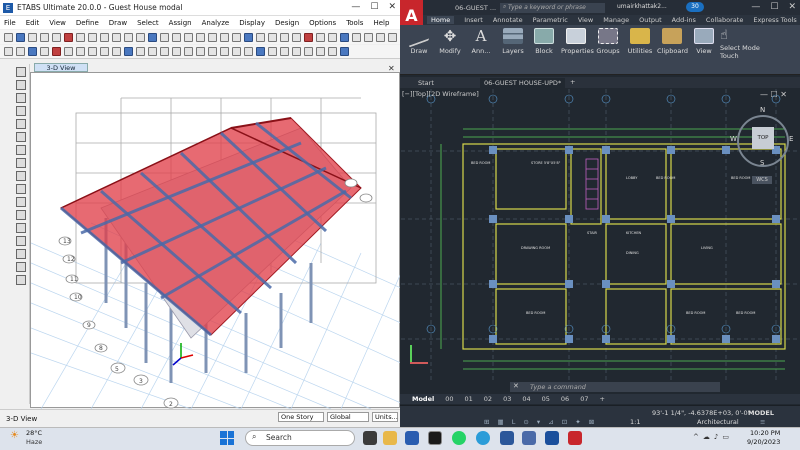 This screenshot has height=450, width=800. What do you see at coordinates (724, 20) in the screenshot?
I see `tab-collaborate: Collaborate` at bounding box center [724, 20].